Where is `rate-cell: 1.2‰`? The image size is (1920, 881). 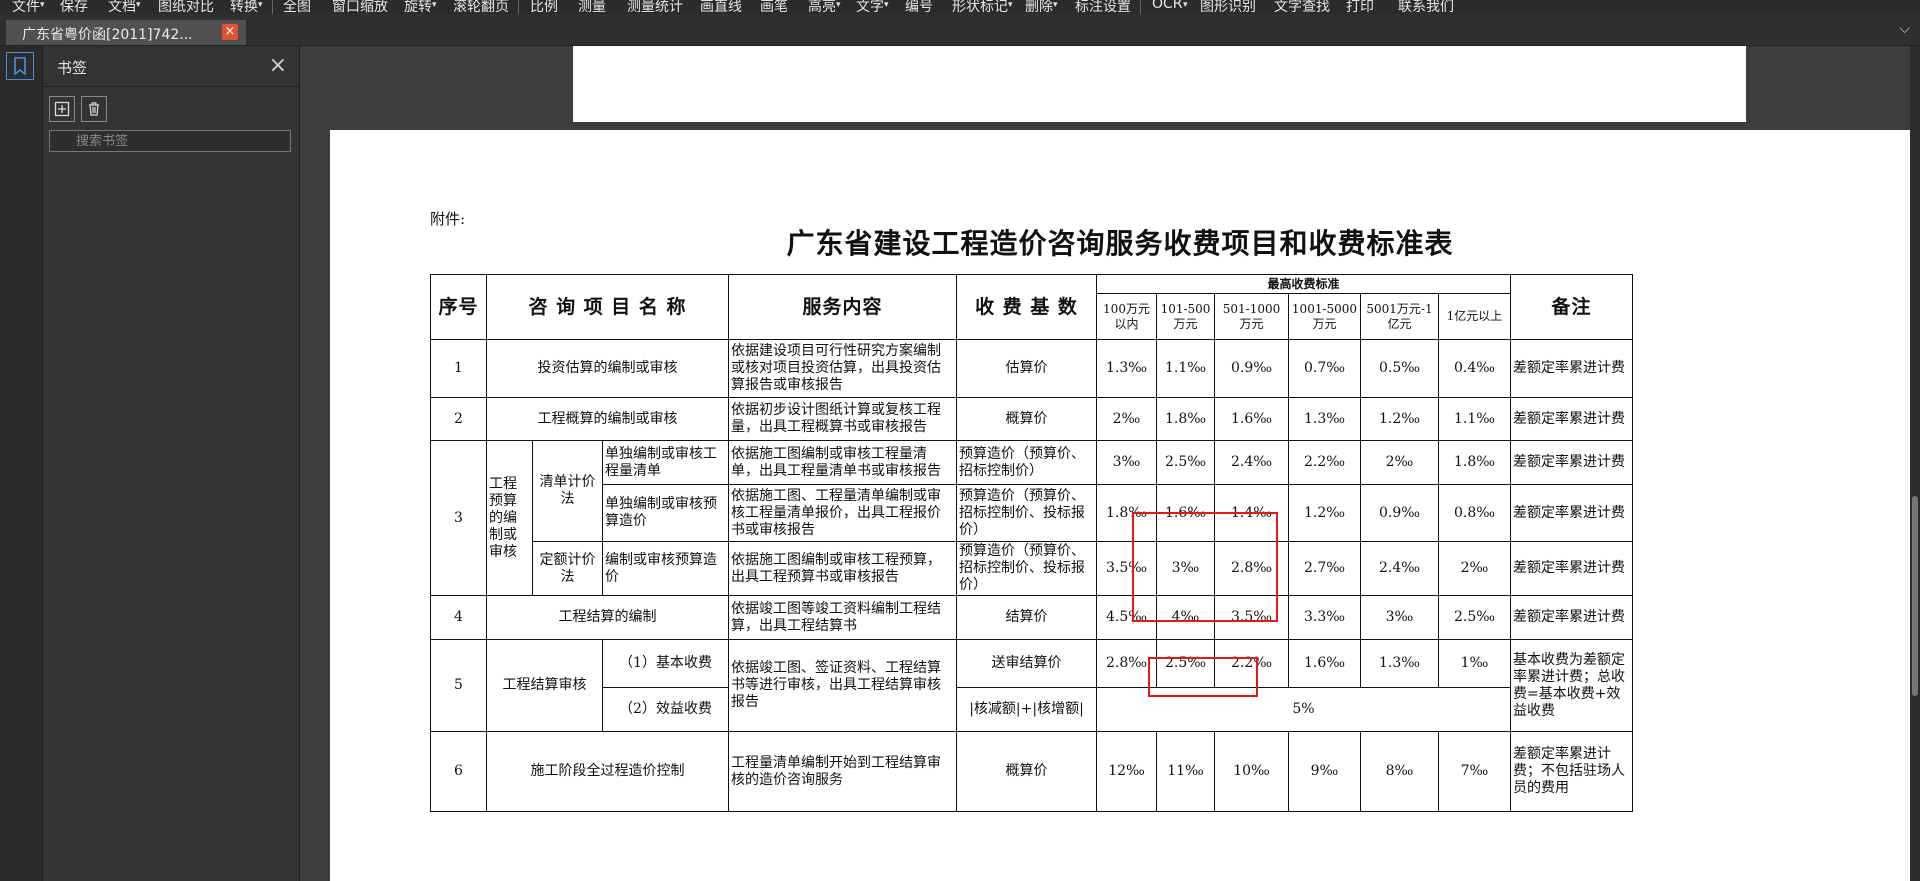
rate-cell: 1.2‰ is located at coordinates (1324, 513).